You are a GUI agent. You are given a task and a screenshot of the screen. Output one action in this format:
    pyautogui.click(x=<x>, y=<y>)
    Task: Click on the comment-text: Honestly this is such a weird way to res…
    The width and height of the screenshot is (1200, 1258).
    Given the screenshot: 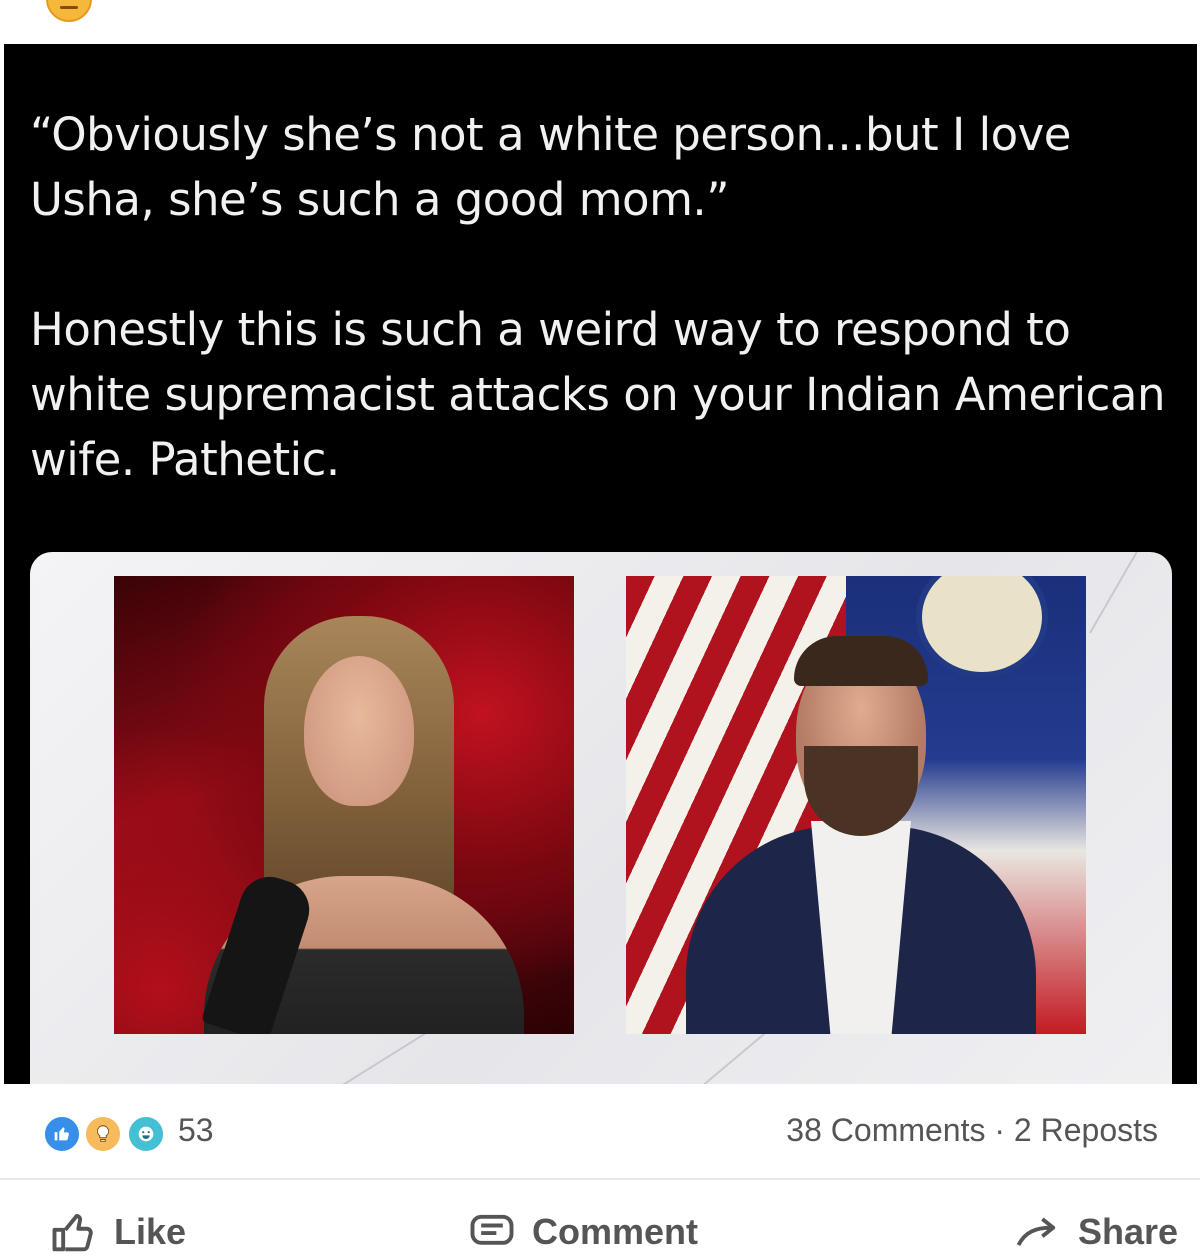 What is the action you would take?
    pyautogui.click(x=597, y=394)
    